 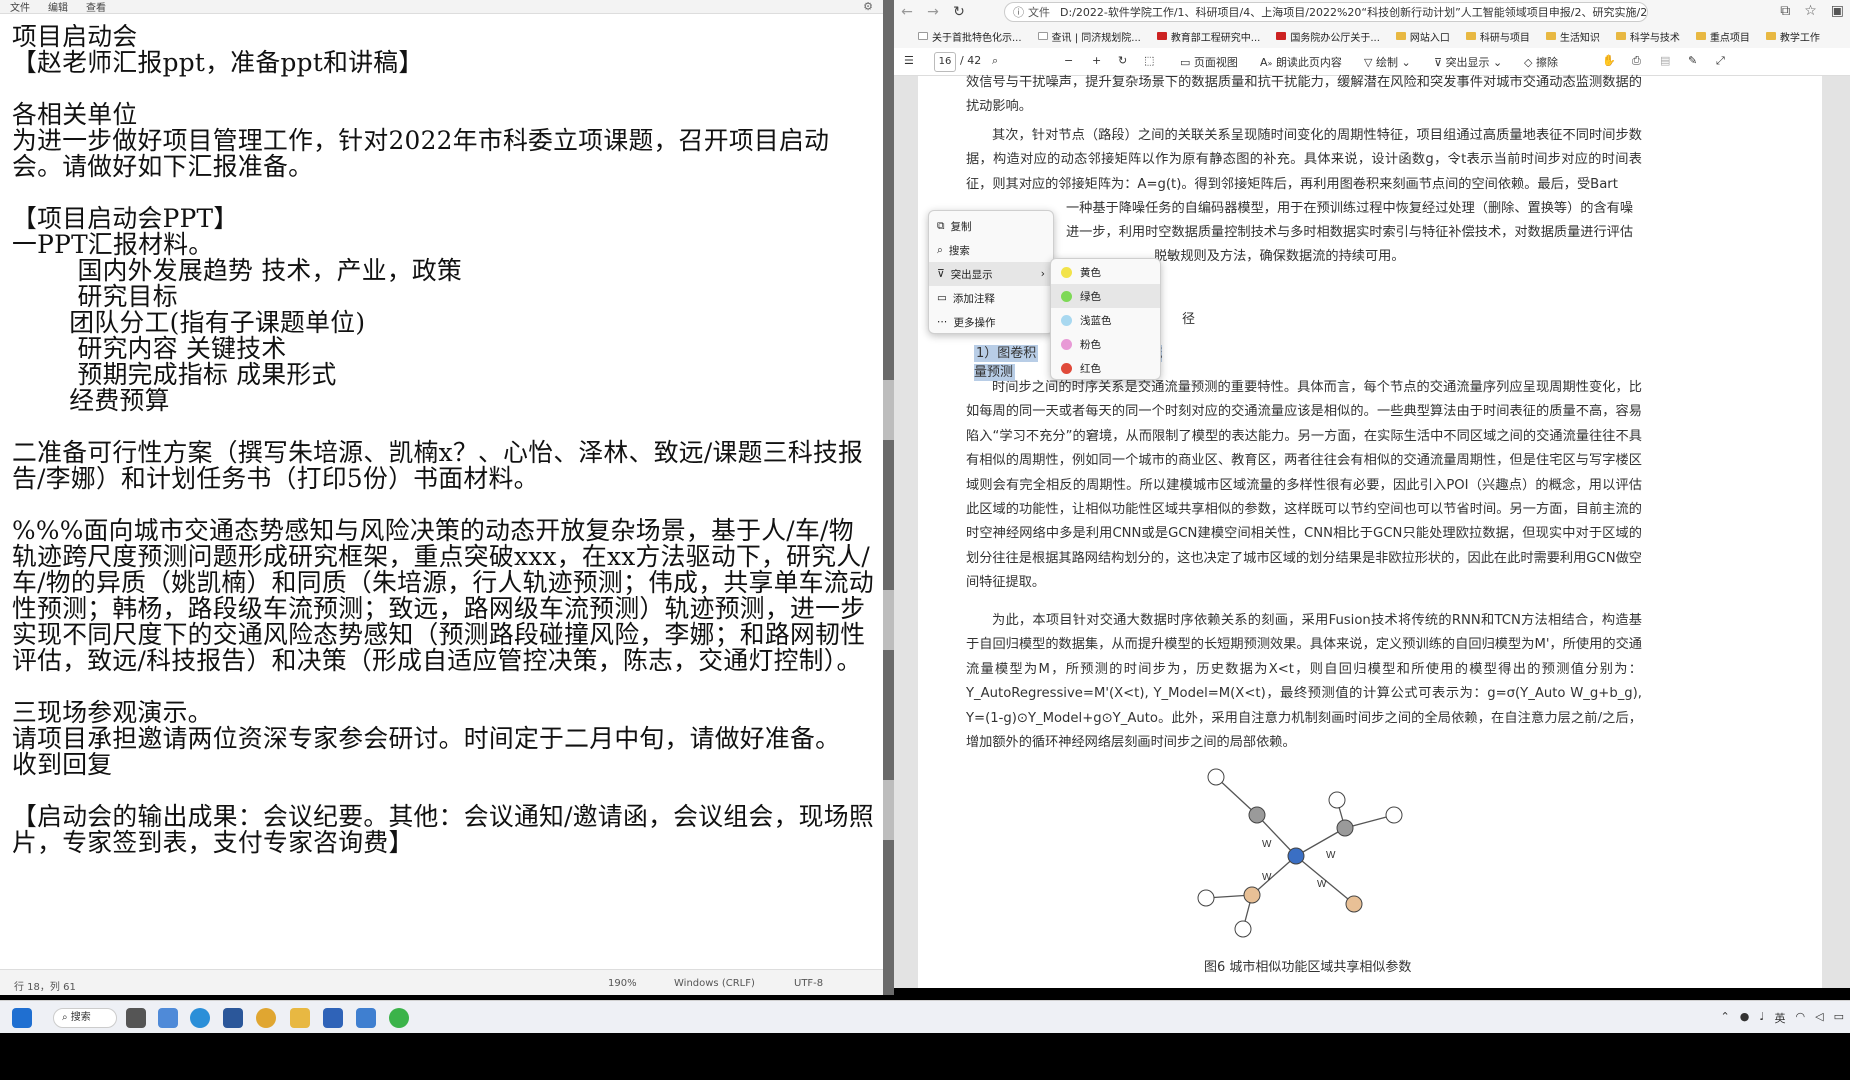 What do you see at coordinates (1066, 272) in the screenshot?
I see `yellow-swatch-icon` at bounding box center [1066, 272].